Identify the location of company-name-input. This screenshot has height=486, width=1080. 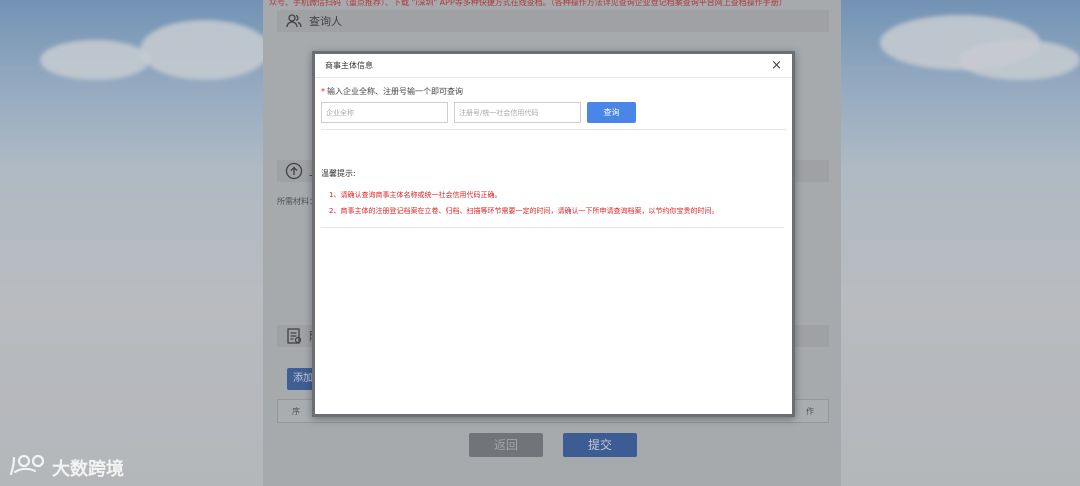
(384, 112).